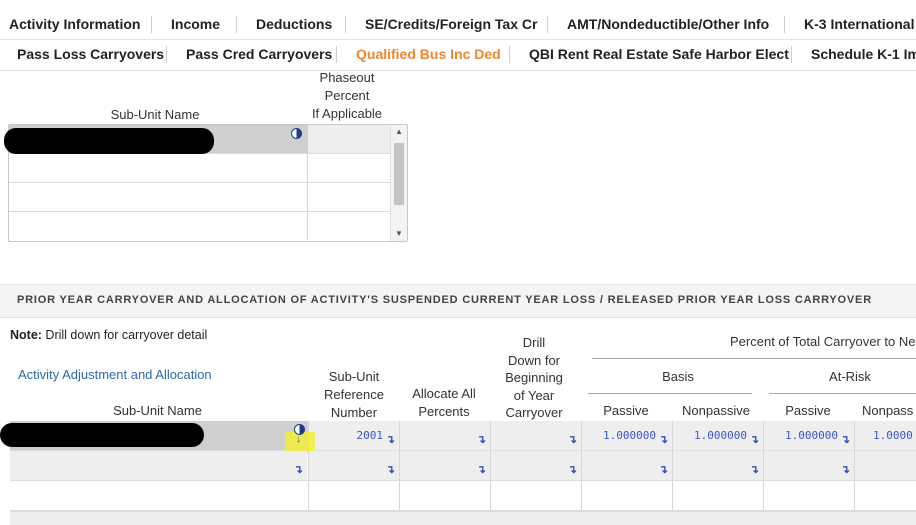 The height and width of the screenshot is (525, 916). I want to click on atrisk-passive-cell: ↴, so click(808, 465).